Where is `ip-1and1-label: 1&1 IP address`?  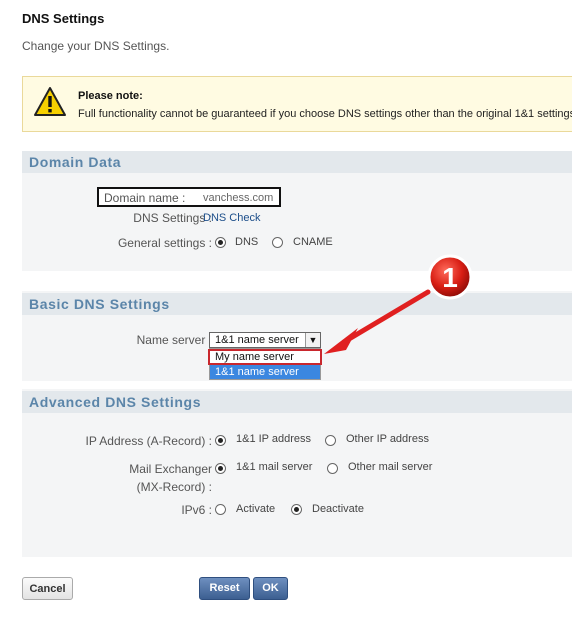 ip-1and1-label: 1&1 IP address is located at coordinates (274, 439).